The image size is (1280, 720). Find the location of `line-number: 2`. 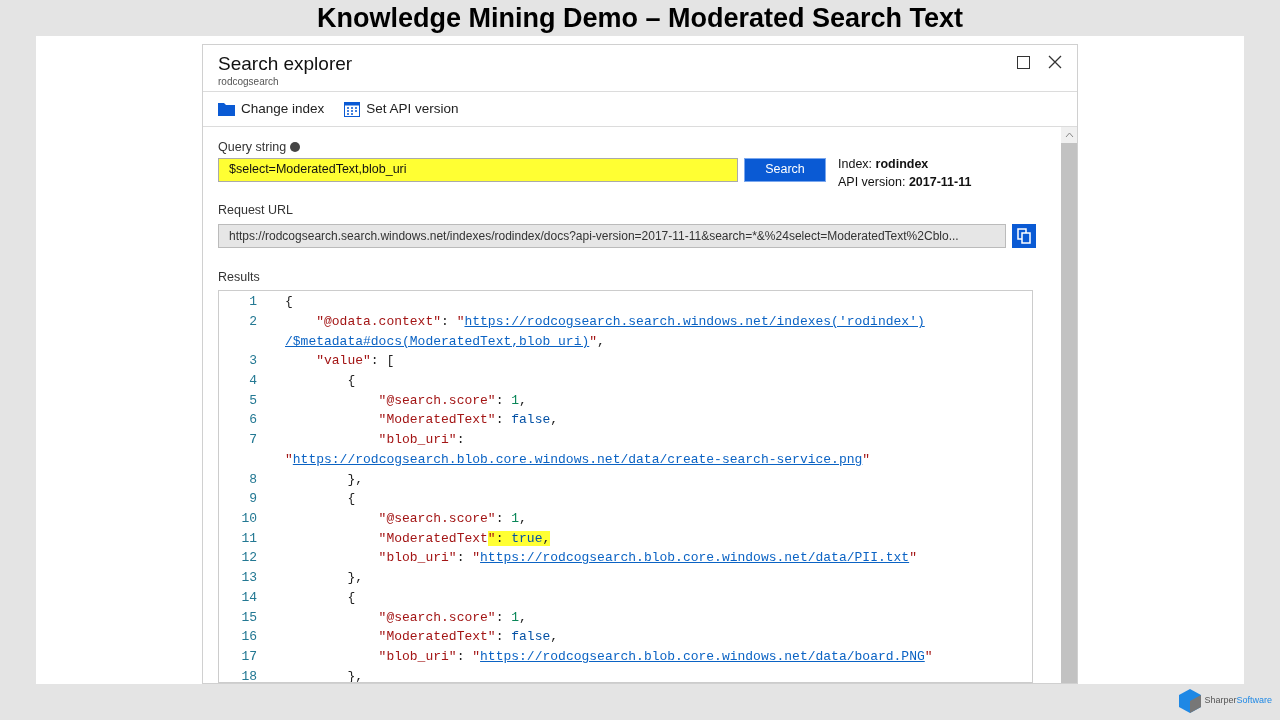

line-number: 2 is located at coordinates (253, 321).